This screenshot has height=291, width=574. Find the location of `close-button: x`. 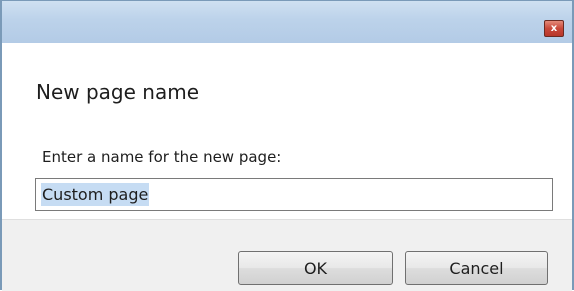

close-button: x is located at coordinates (554, 28).